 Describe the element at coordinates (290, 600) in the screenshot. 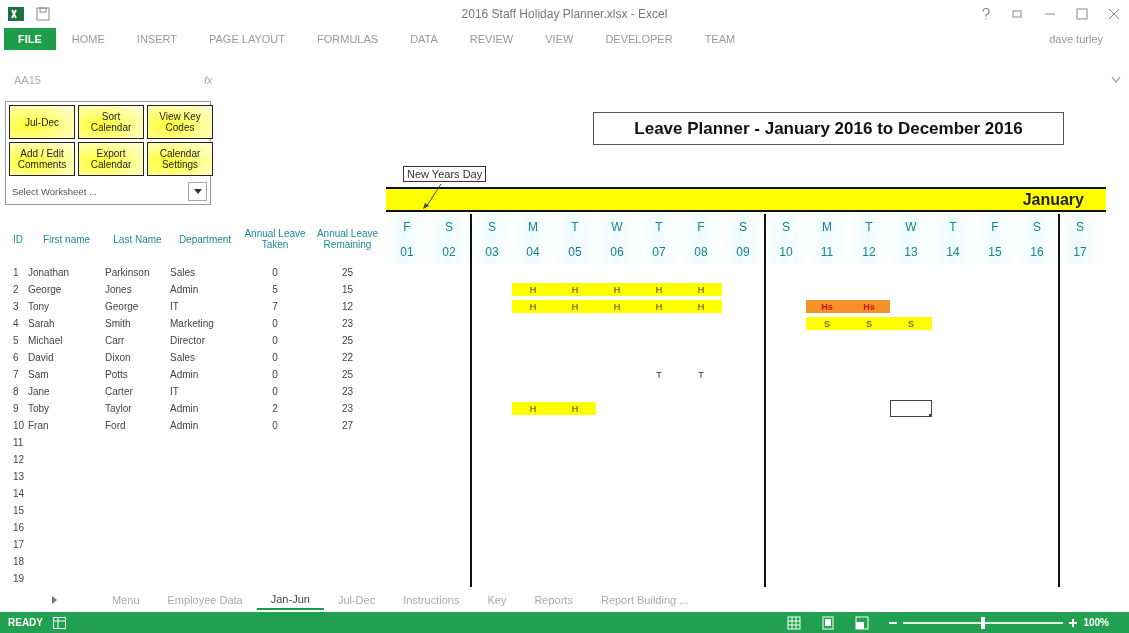

I see `sheet-tab: Jan-Jun` at that location.